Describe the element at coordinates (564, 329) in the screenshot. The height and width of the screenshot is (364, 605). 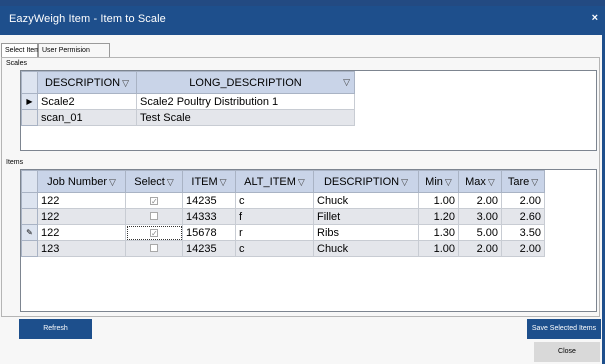
I see `save-selected-items-button: Save Selected Items` at that location.